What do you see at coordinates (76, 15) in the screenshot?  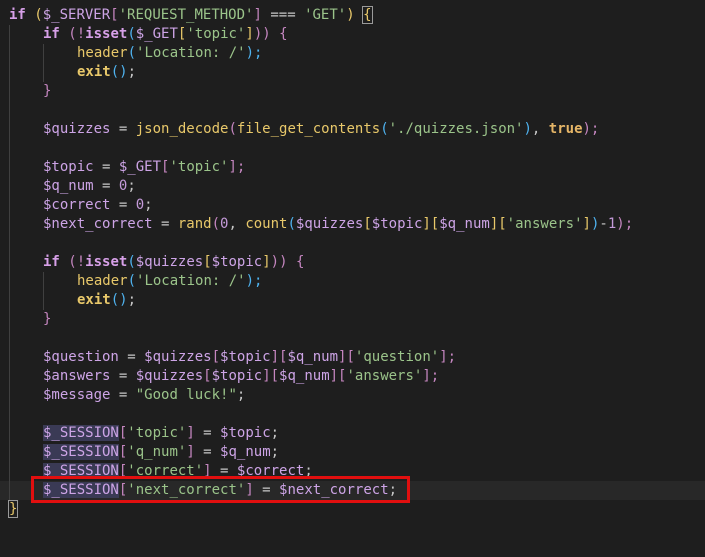 I see `variable: $_SERVER` at bounding box center [76, 15].